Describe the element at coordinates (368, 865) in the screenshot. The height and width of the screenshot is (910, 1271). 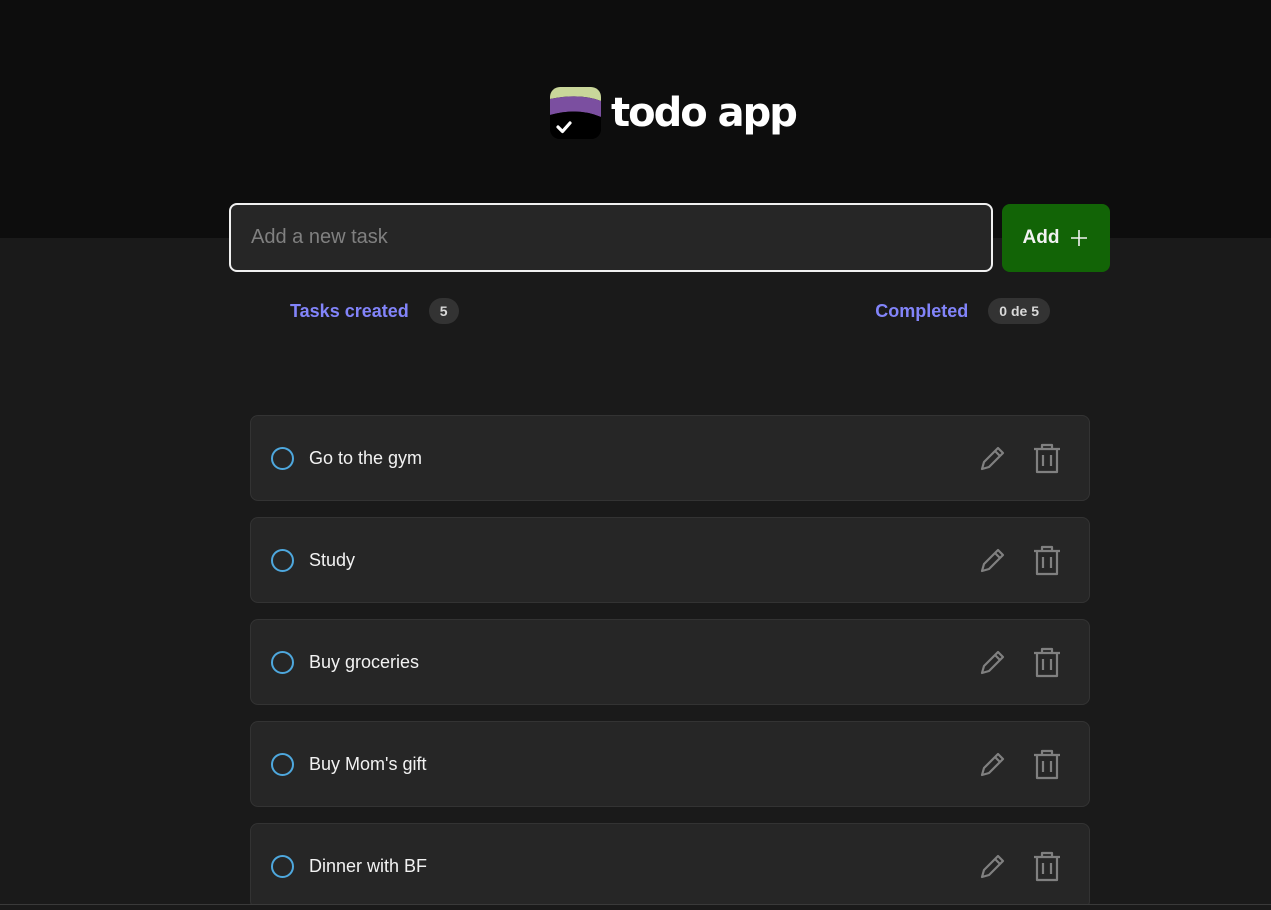
I see `task-text: Dinner with BF` at that location.